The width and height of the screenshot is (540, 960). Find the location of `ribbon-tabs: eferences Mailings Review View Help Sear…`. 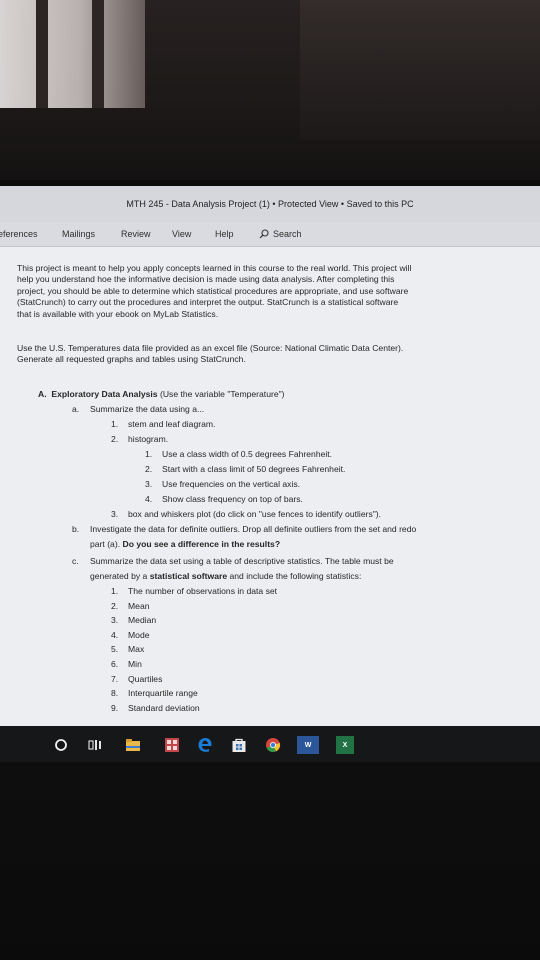

ribbon-tabs: eferences Mailings Review View Help Sear… is located at coordinates (270, 234).